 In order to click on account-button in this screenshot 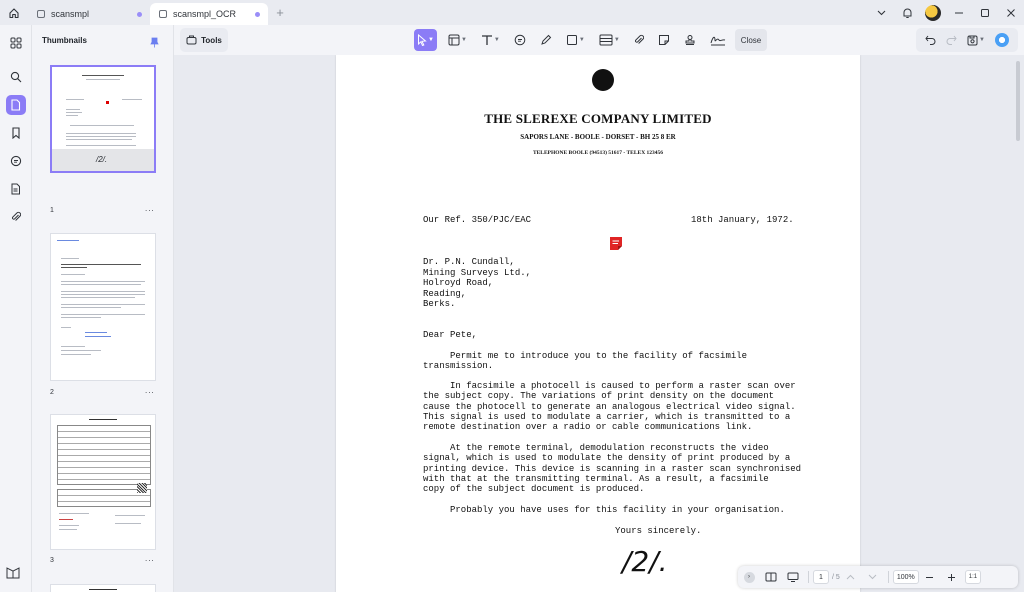, I will do `click(933, 12)`.